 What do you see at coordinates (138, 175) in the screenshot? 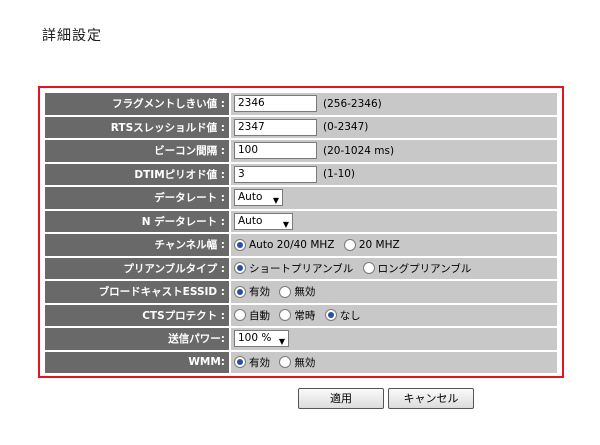
I see `dtim-label: DTIMピリオド値 :` at bounding box center [138, 175].